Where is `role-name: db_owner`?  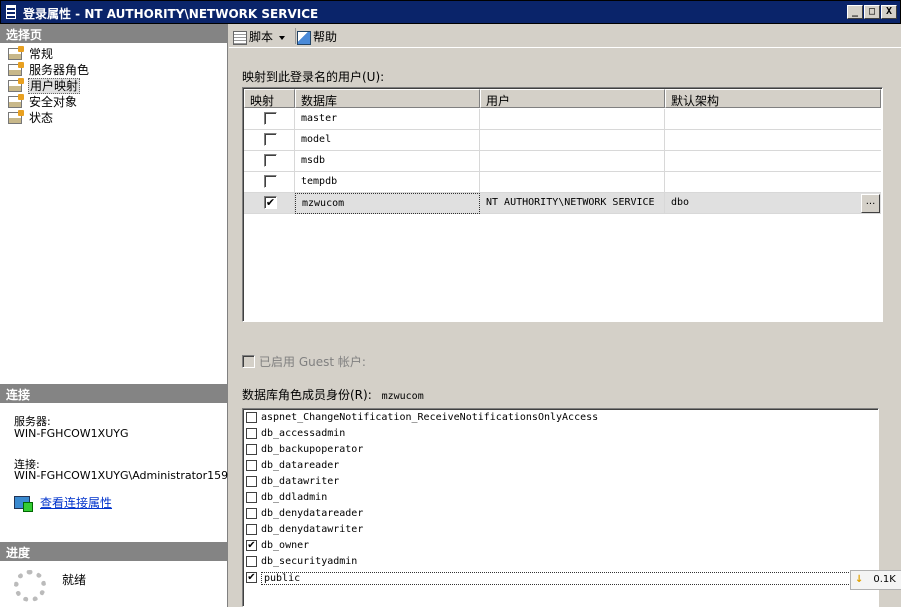 role-name: db_owner is located at coordinates (285, 545).